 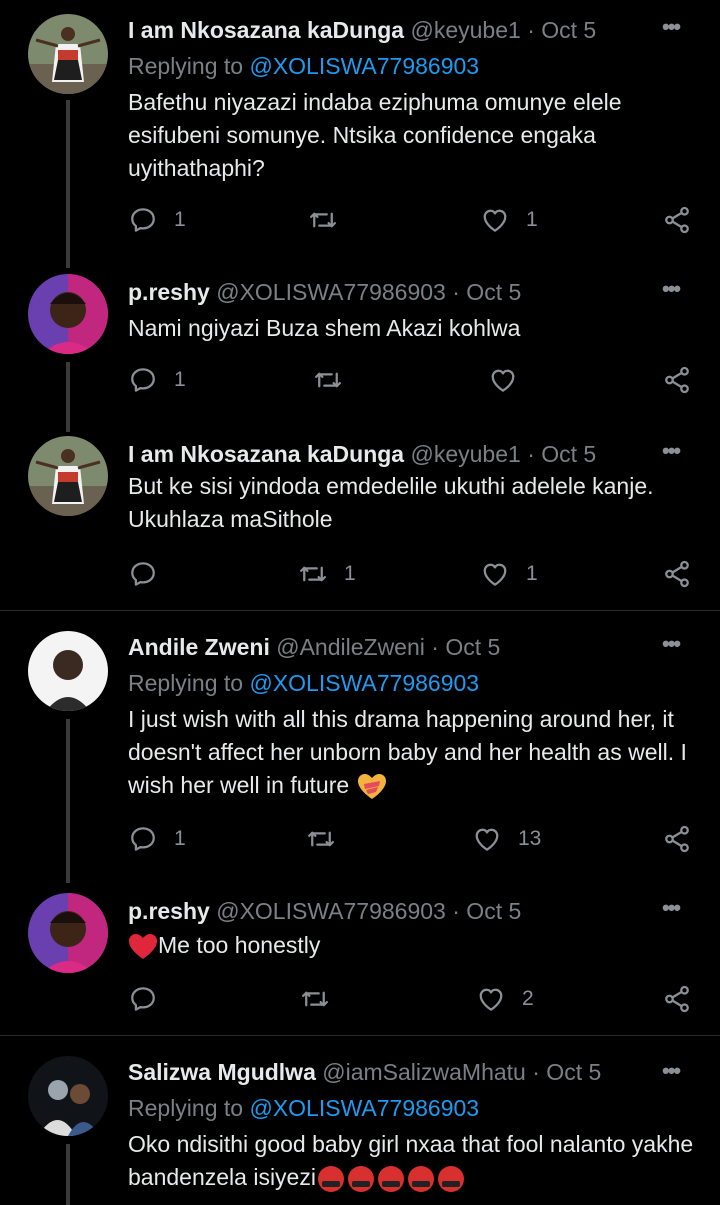 What do you see at coordinates (528, 998) in the screenshot?
I see `like-count: 2` at bounding box center [528, 998].